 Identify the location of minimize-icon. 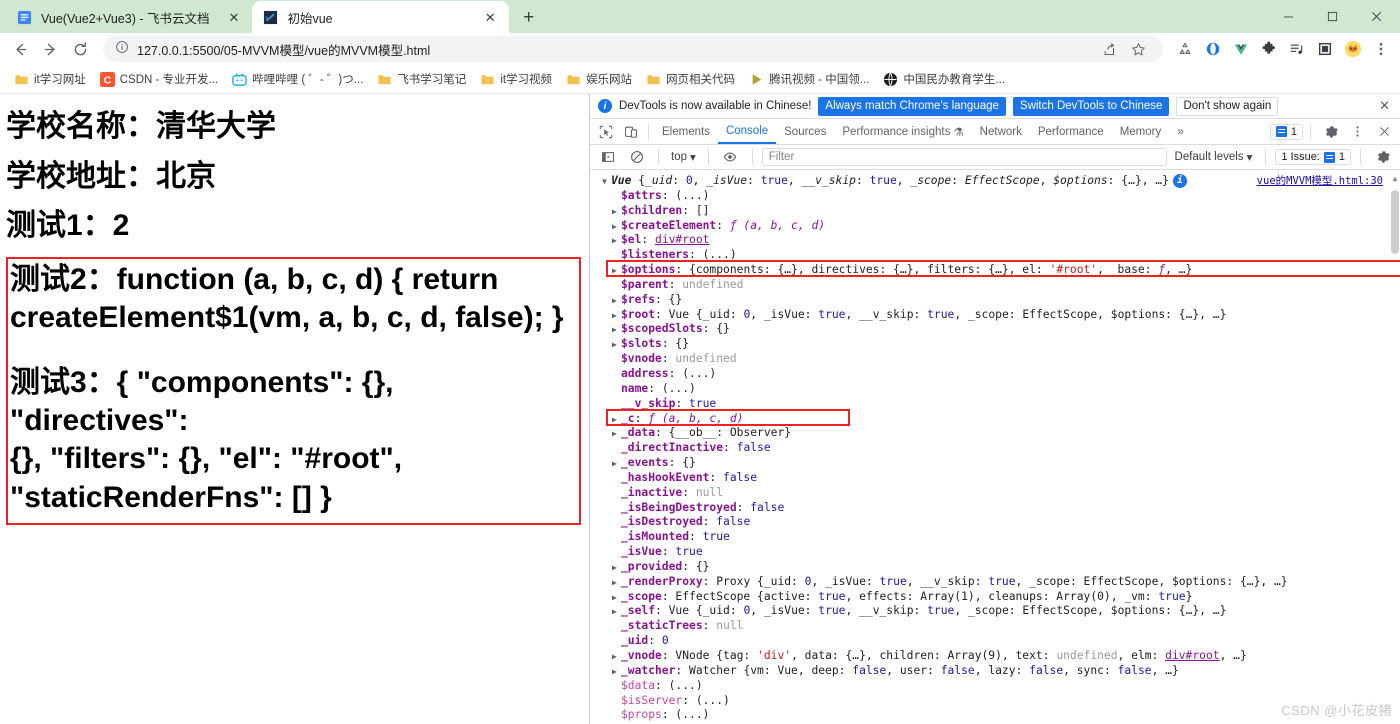
(1288, 17).